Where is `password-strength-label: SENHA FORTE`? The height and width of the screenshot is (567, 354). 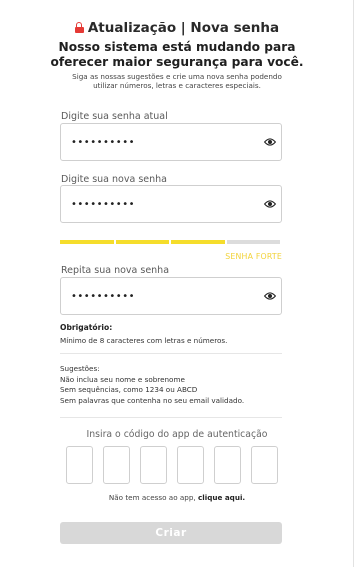
password-strength-label: SENHA FORTE is located at coordinates (253, 256).